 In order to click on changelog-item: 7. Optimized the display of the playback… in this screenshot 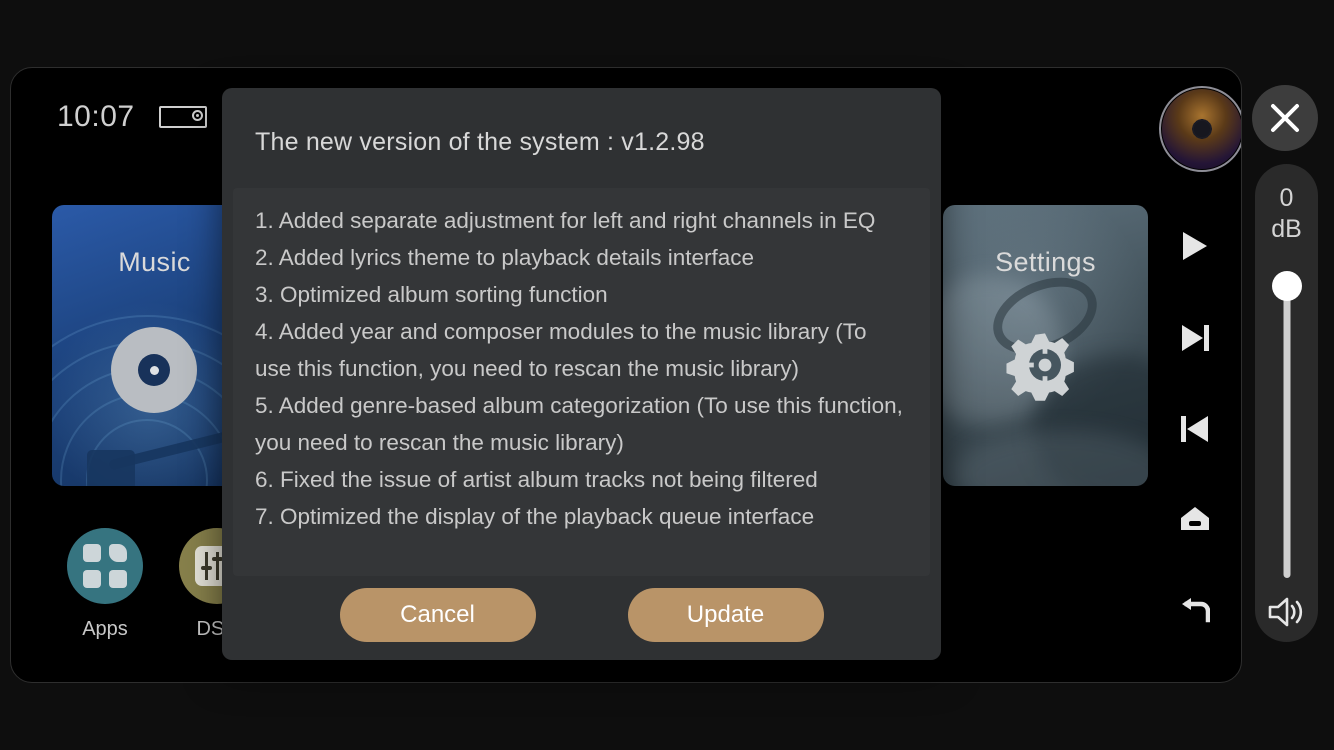, I will do `click(535, 516)`.